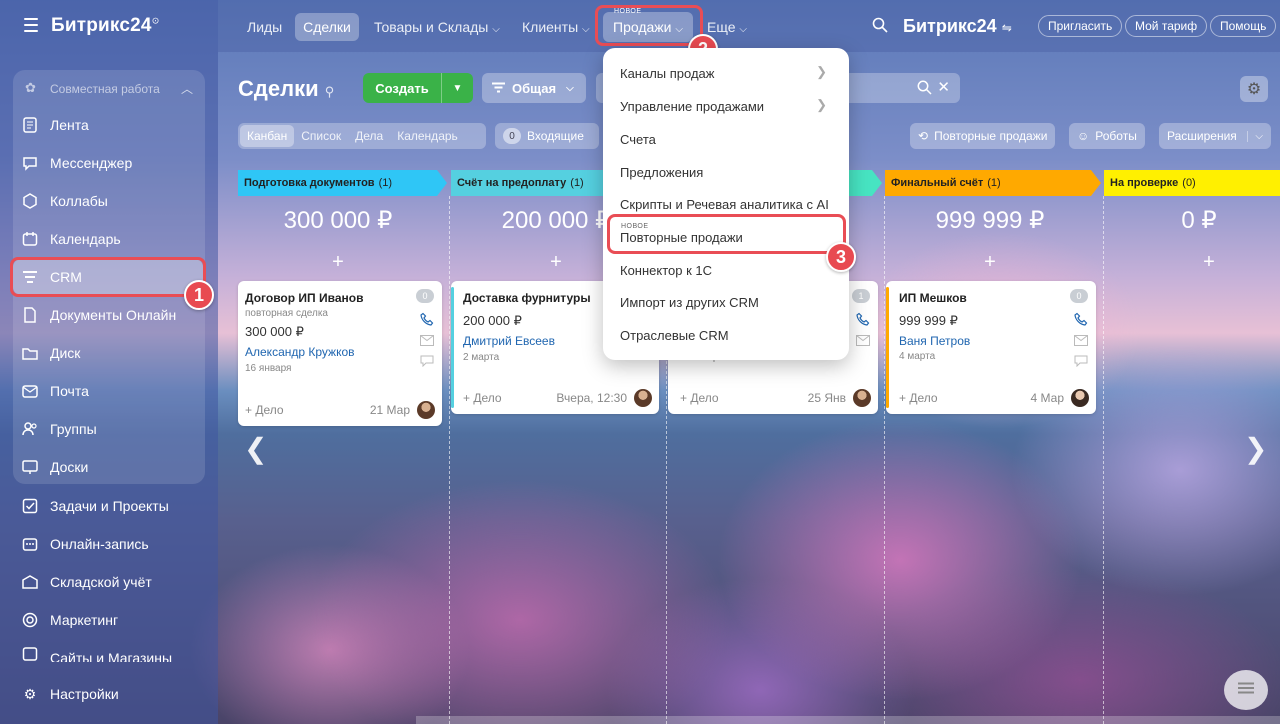  What do you see at coordinates (1080, 26) in the screenshot?
I see `invite-button: Пригласить` at bounding box center [1080, 26].